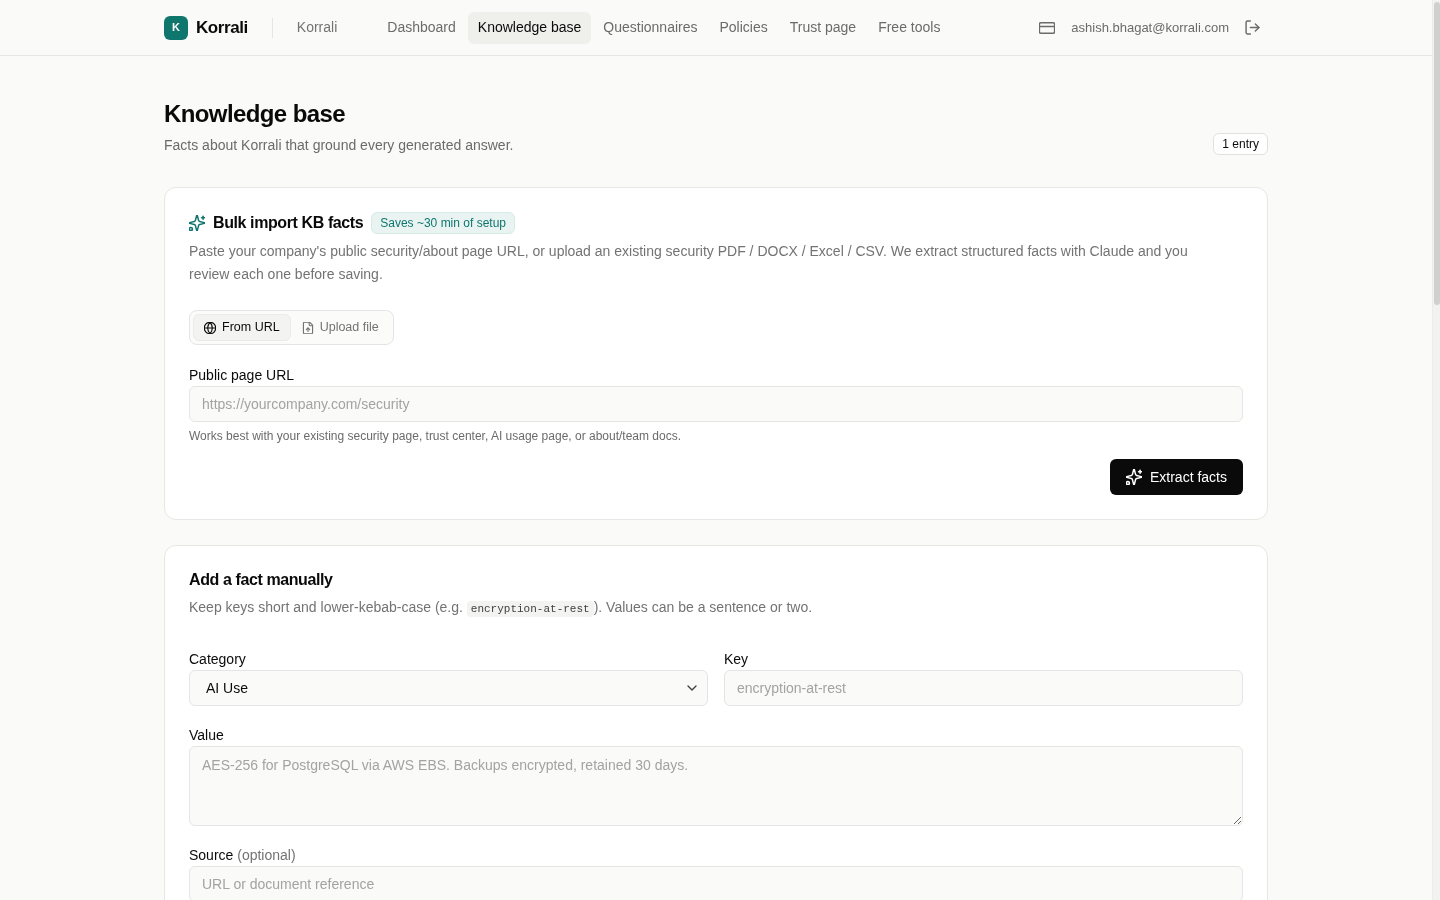 This screenshot has height=900, width=1440. I want to click on savings-badge: Saves ~30 min of setup, so click(443, 223).